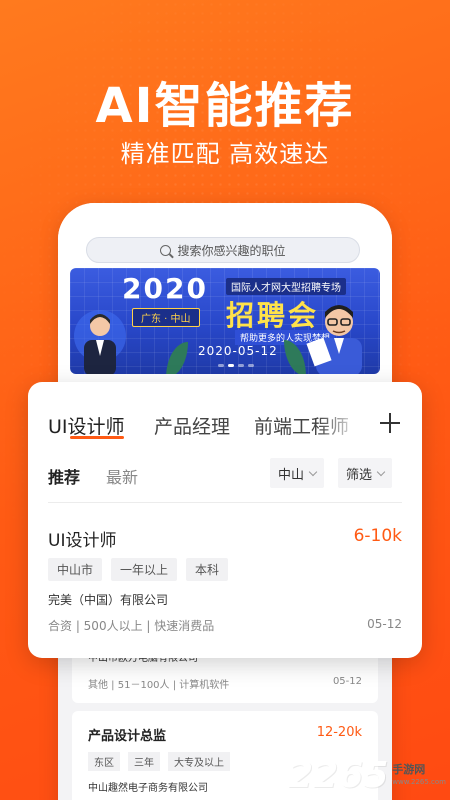 The width and height of the screenshot is (450, 800). I want to click on search-placeholder: 搜索你感兴趣的职位, so click(231, 250).